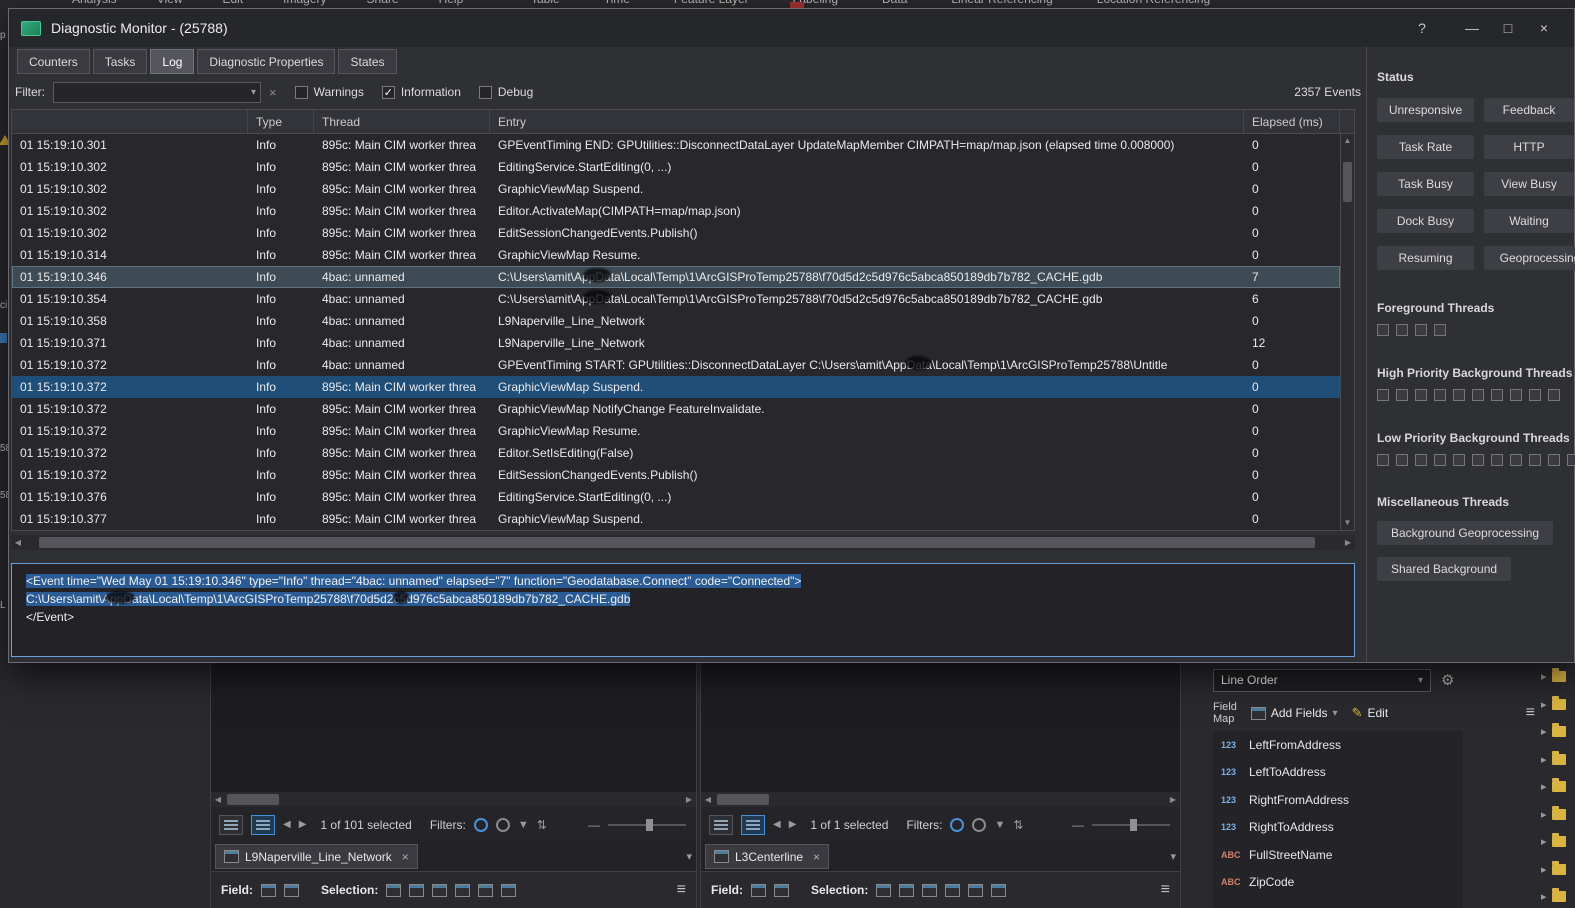 Image resolution: width=1575 pixels, height=908 pixels. What do you see at coordinates (545, 3) in the screenshot?
I see `ribbon-tab: Table` at bounding box center [545, 3].